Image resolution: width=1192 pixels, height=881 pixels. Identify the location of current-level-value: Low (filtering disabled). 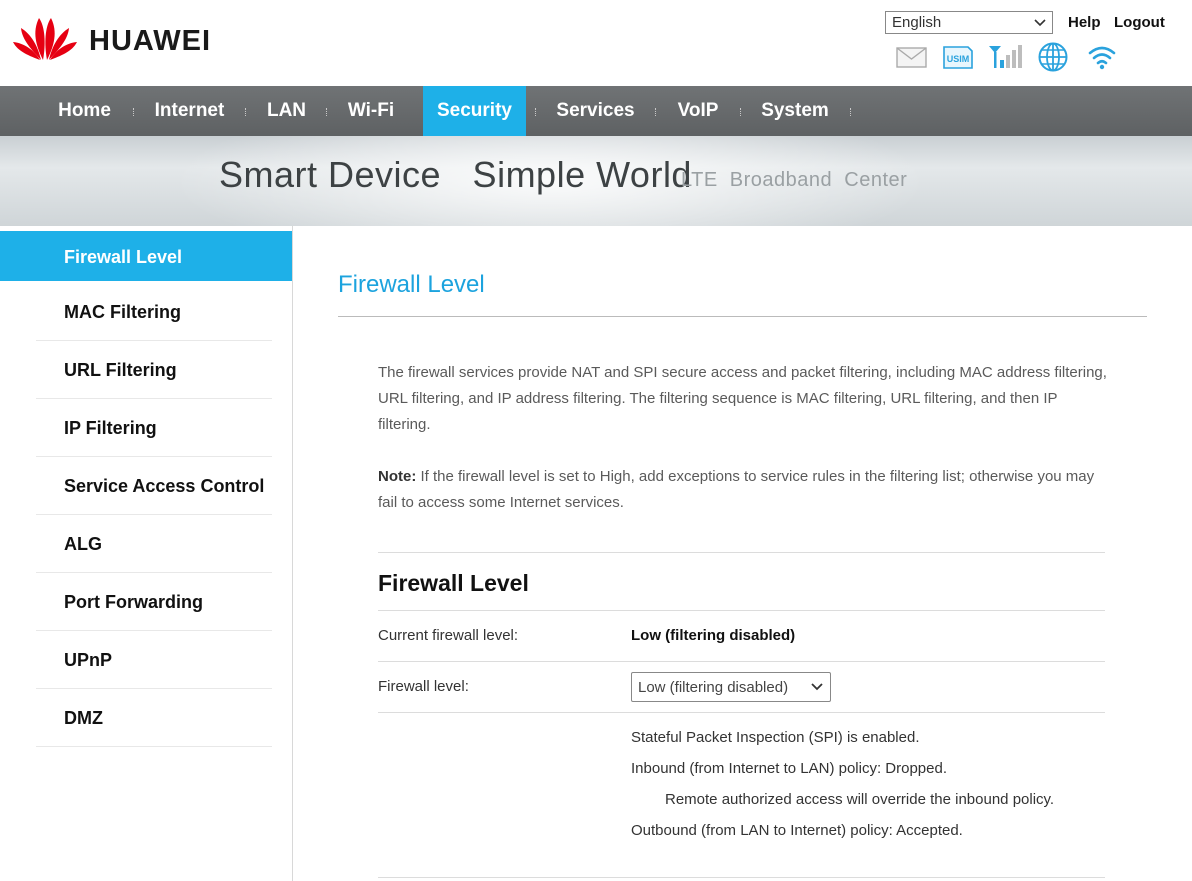
(713, 635).